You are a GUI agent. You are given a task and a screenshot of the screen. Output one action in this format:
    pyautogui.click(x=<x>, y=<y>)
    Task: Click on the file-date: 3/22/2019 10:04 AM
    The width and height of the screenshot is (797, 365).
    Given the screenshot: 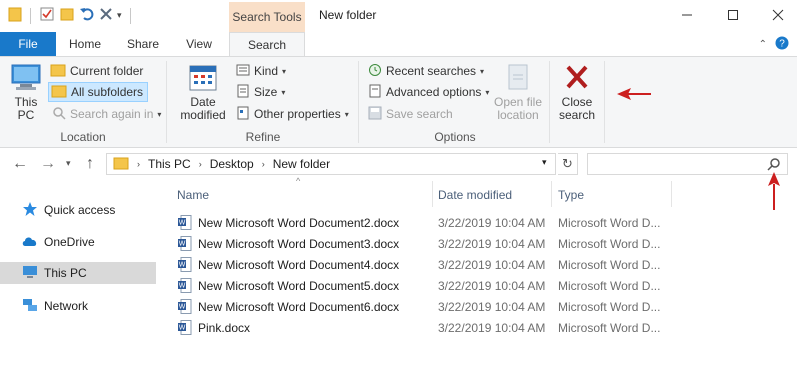 What is the action you would take?
    pyautogui.click(x=492, y=265)
    